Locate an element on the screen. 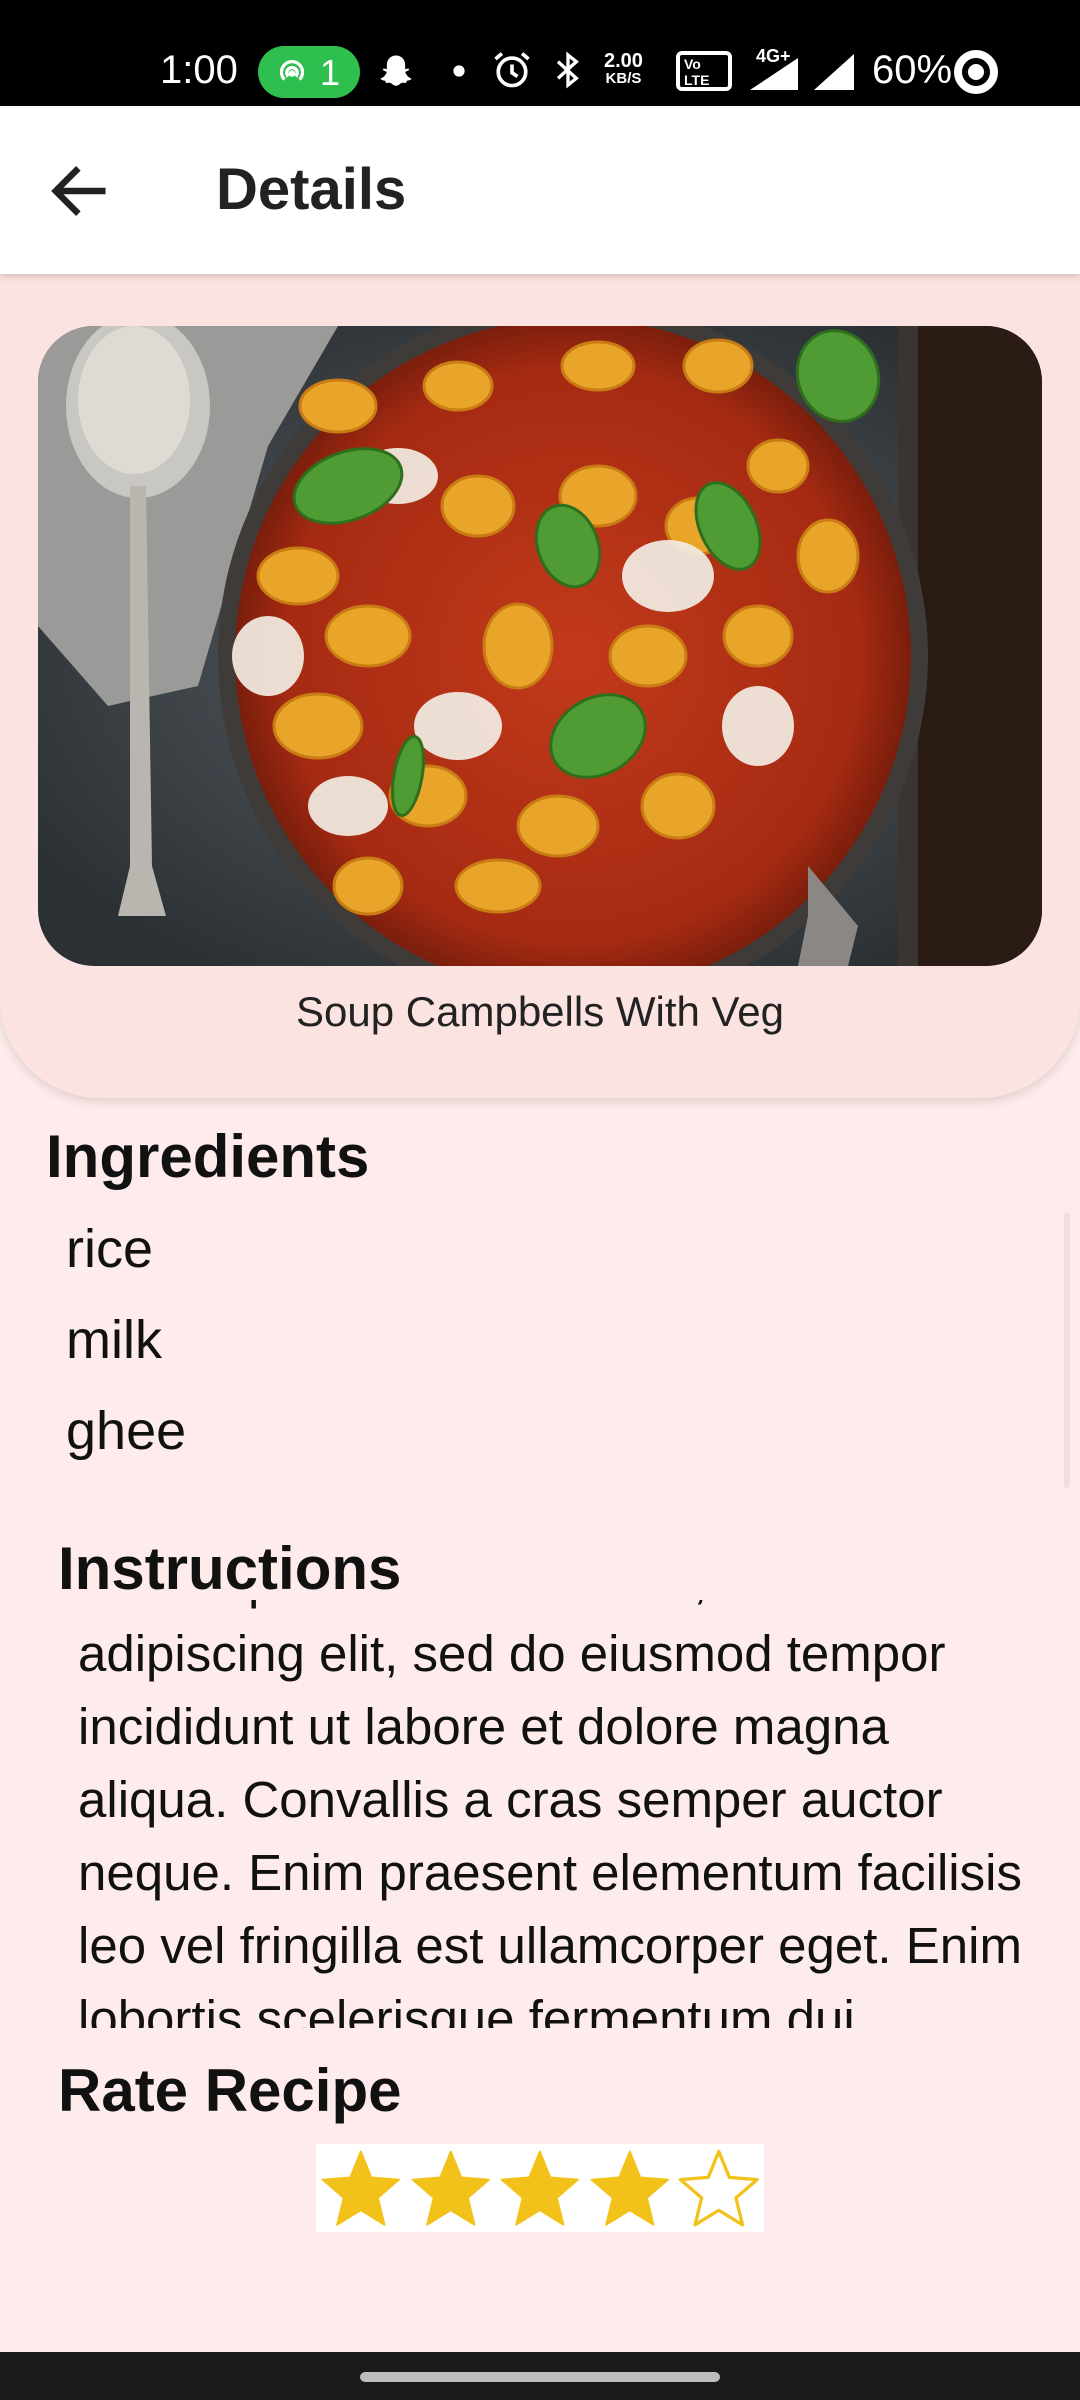 The width and height of the screenshot is (1080, 2400). rating-bar is located at coordinates (540, 2188).